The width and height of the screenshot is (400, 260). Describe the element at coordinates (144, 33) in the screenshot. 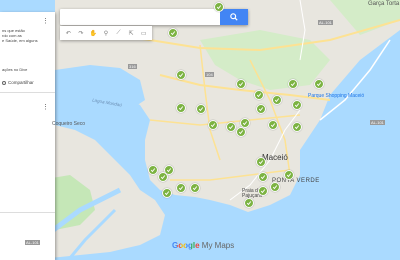

I see `ruler-icon: ▭` at that location.